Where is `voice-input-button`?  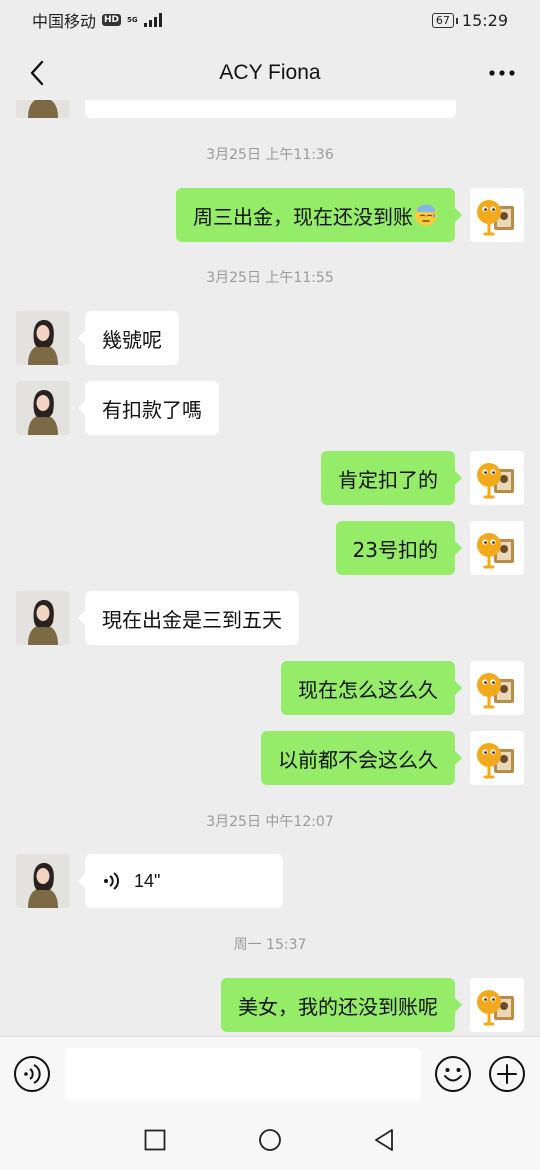 voice-input-button is located at coordinates (32, 1074).